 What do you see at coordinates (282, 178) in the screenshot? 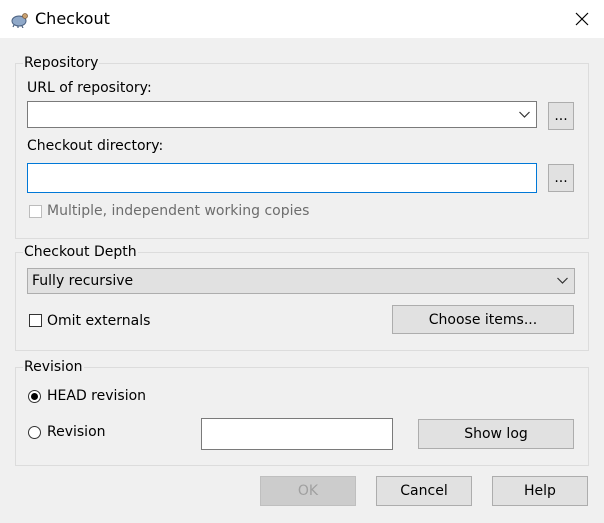
I see `checkout-dir-input` at bounding box center [282, 178].